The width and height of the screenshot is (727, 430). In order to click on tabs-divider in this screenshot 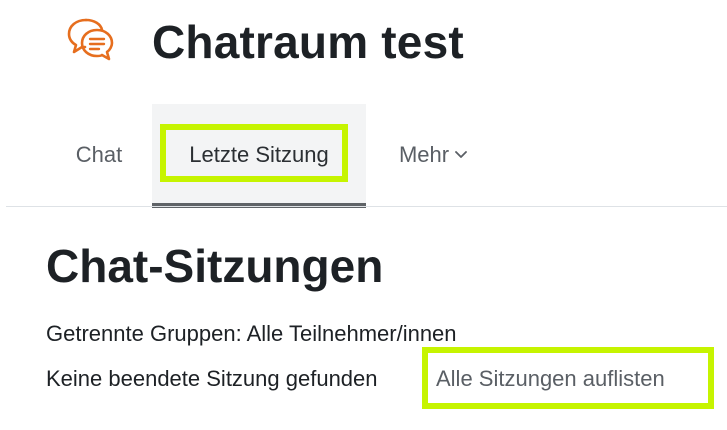, I will do `click(366, 206)`.